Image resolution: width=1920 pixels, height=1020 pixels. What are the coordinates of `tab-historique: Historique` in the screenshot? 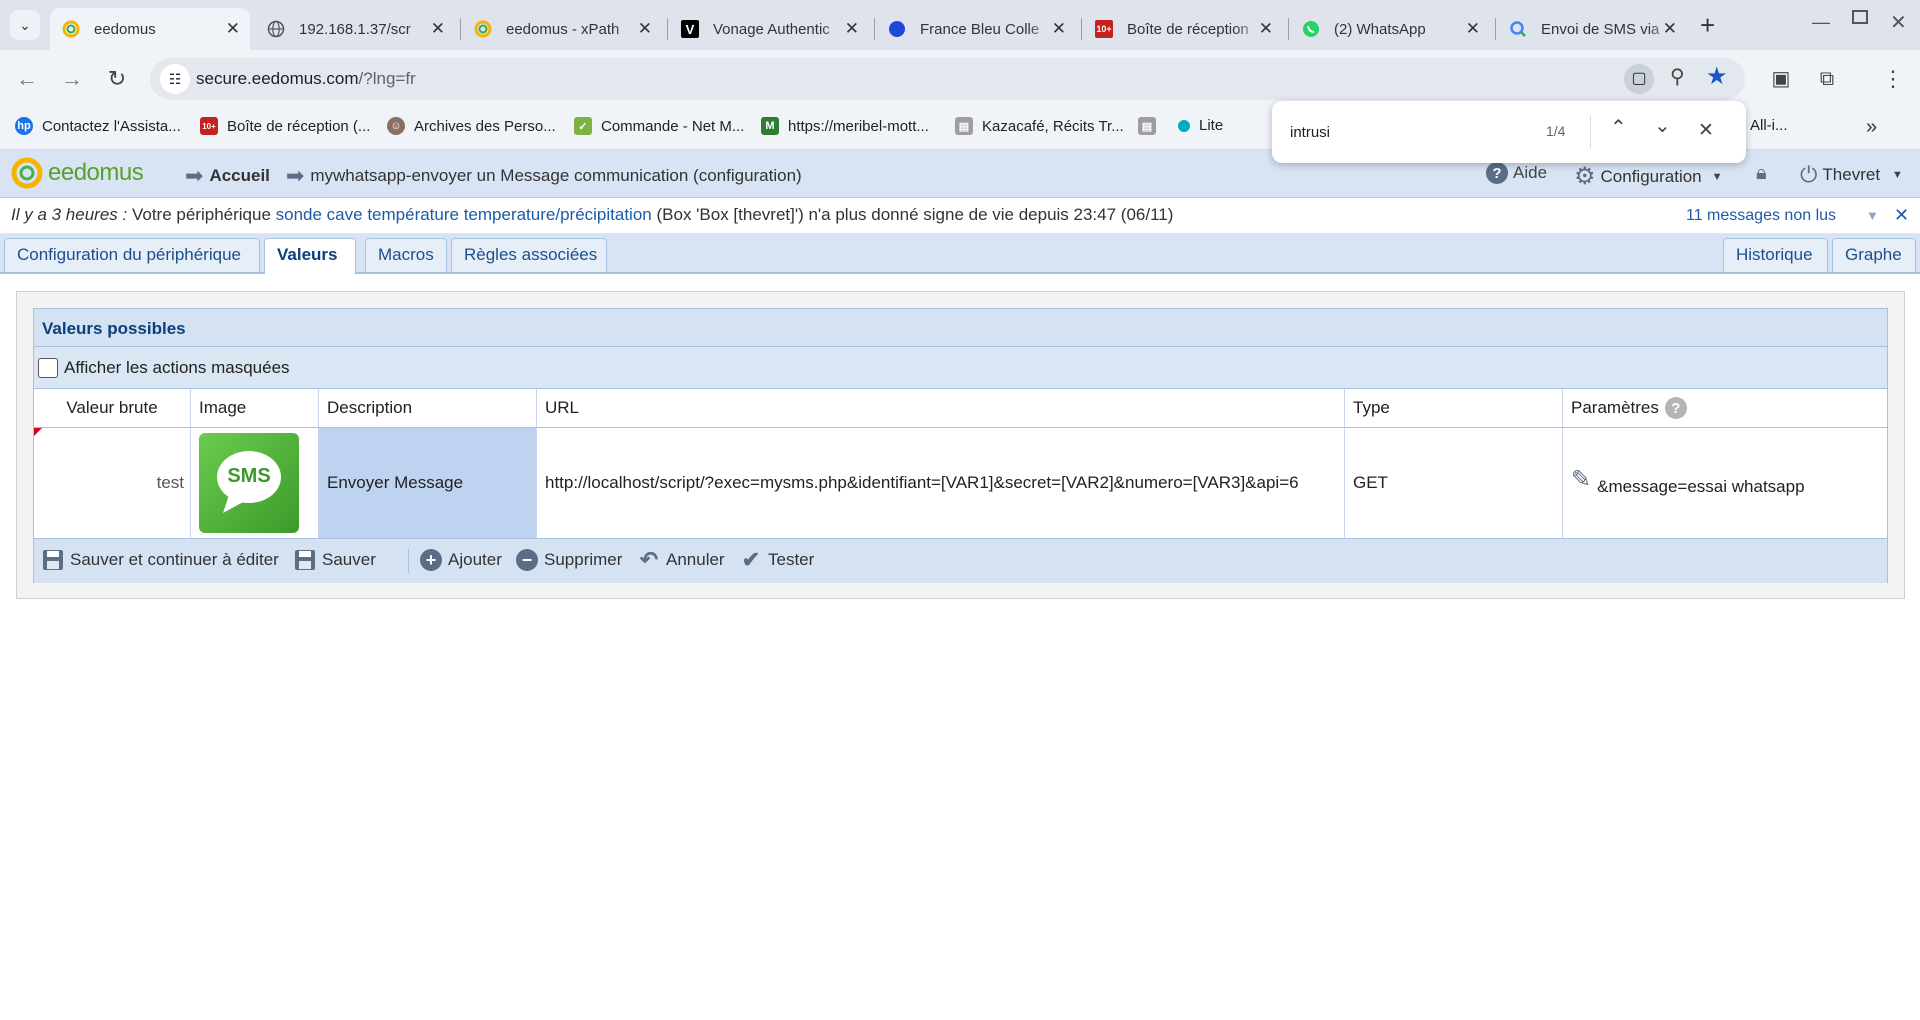 It's located at (1775, 255).